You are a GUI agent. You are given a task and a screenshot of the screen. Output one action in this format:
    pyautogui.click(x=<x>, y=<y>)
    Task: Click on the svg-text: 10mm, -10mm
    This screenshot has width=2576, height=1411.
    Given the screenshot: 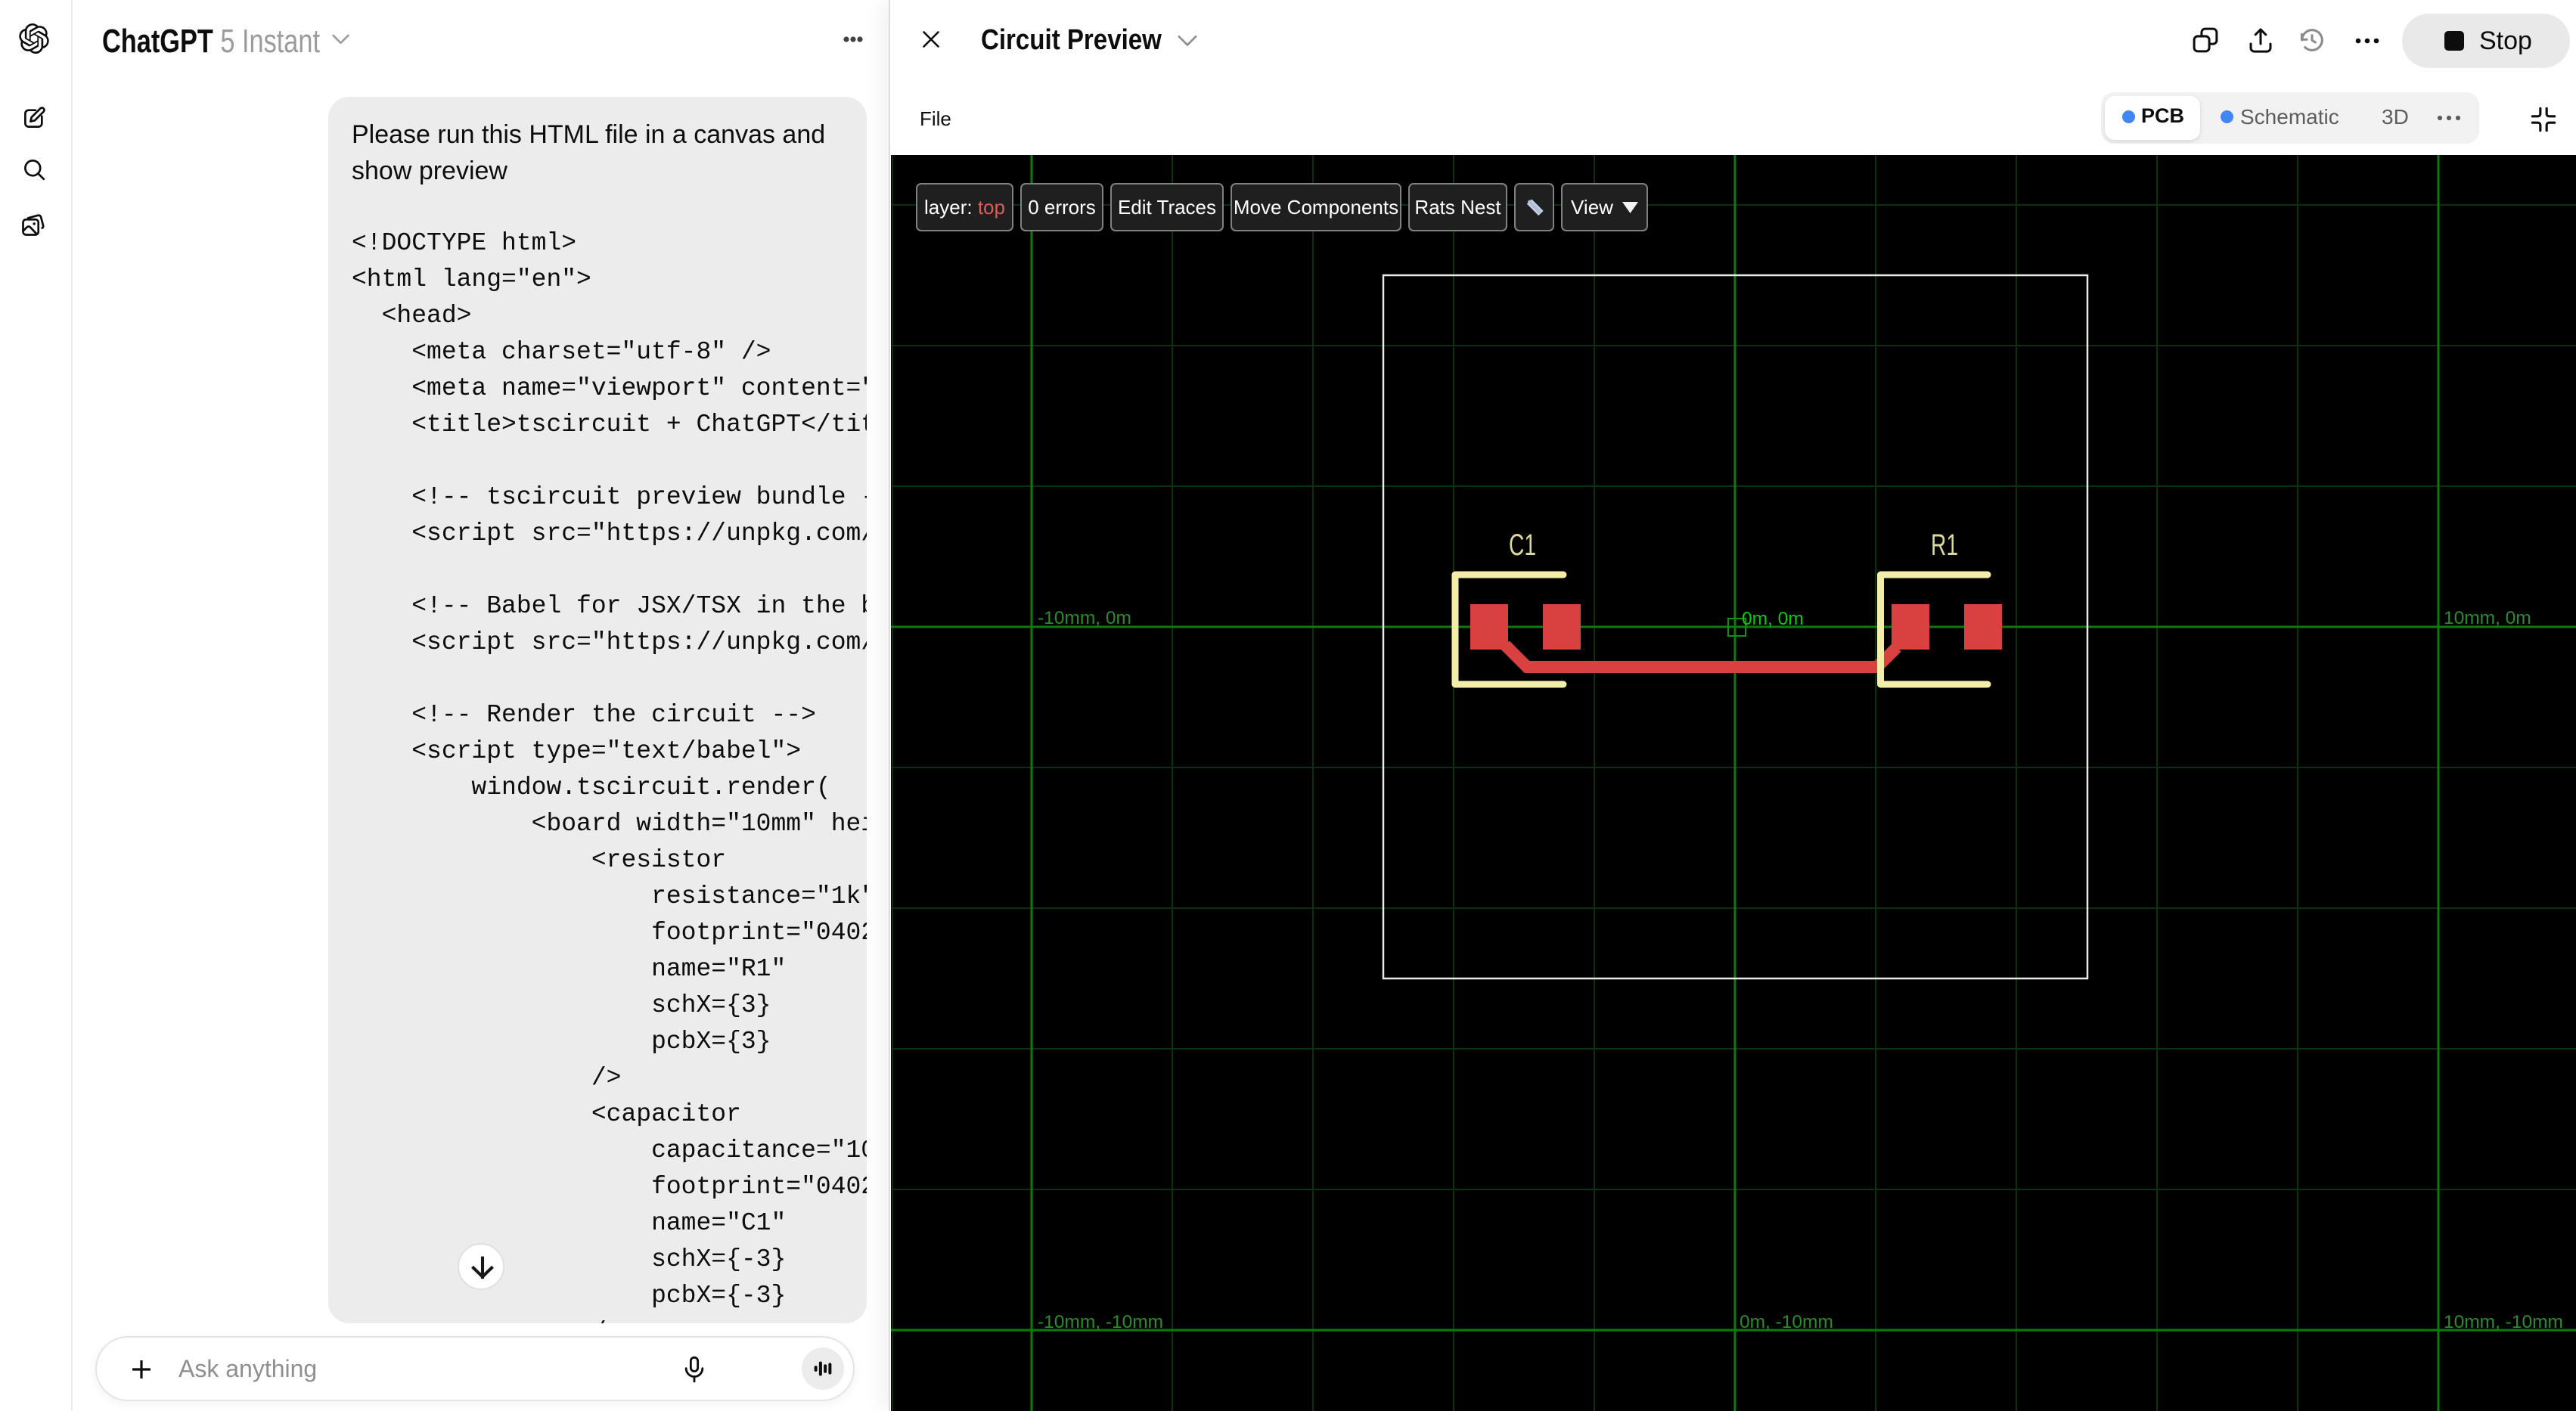 What is the action you would take?
    pyautogui.click(x=2503, y=1322)
    